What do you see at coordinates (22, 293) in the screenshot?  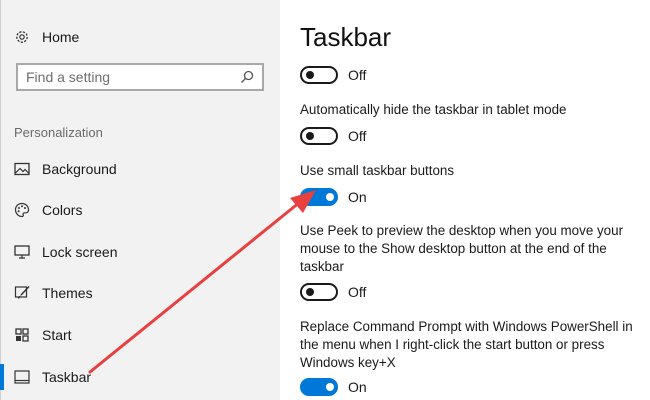 I see `brush-icon` at bounding box center [22, 293].